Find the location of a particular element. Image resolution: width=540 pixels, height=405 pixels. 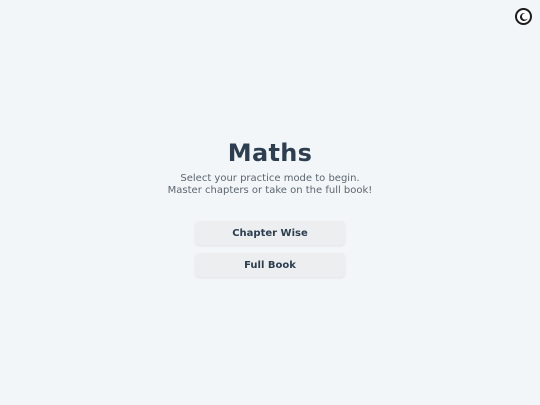

moon-icon is located at coordinates (523, 16).